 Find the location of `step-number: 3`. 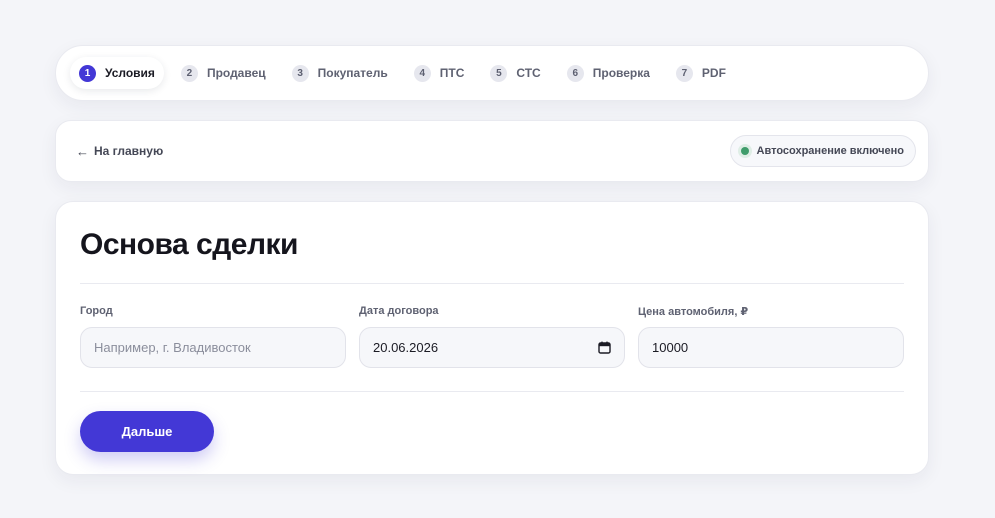

step-number: 3 is located at coordinates (300, 73).